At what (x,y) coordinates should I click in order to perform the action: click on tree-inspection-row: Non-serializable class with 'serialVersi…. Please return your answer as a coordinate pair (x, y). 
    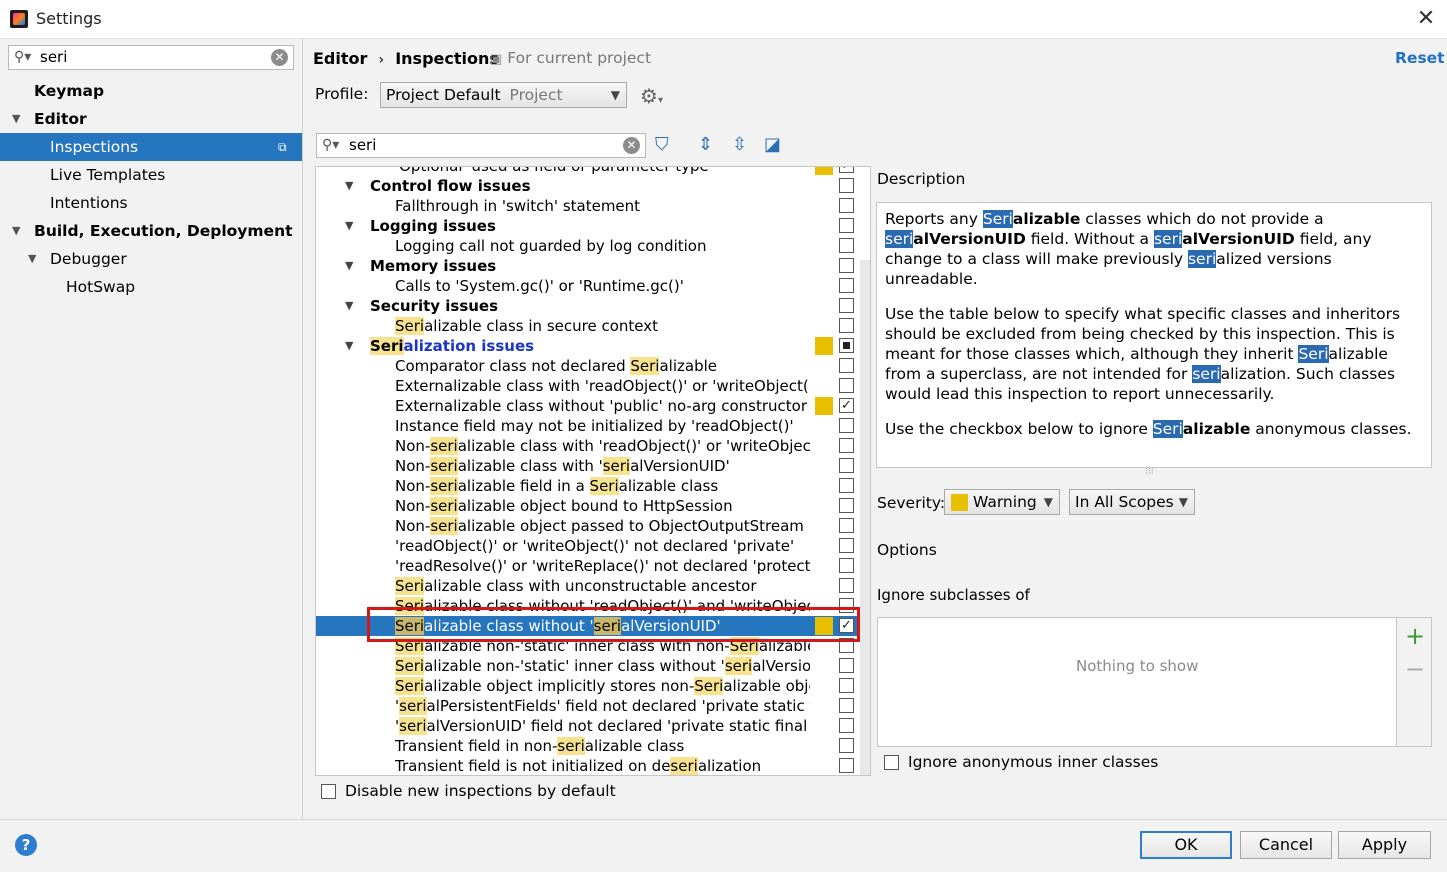
    Looking at the image, I should click on (593, 466).